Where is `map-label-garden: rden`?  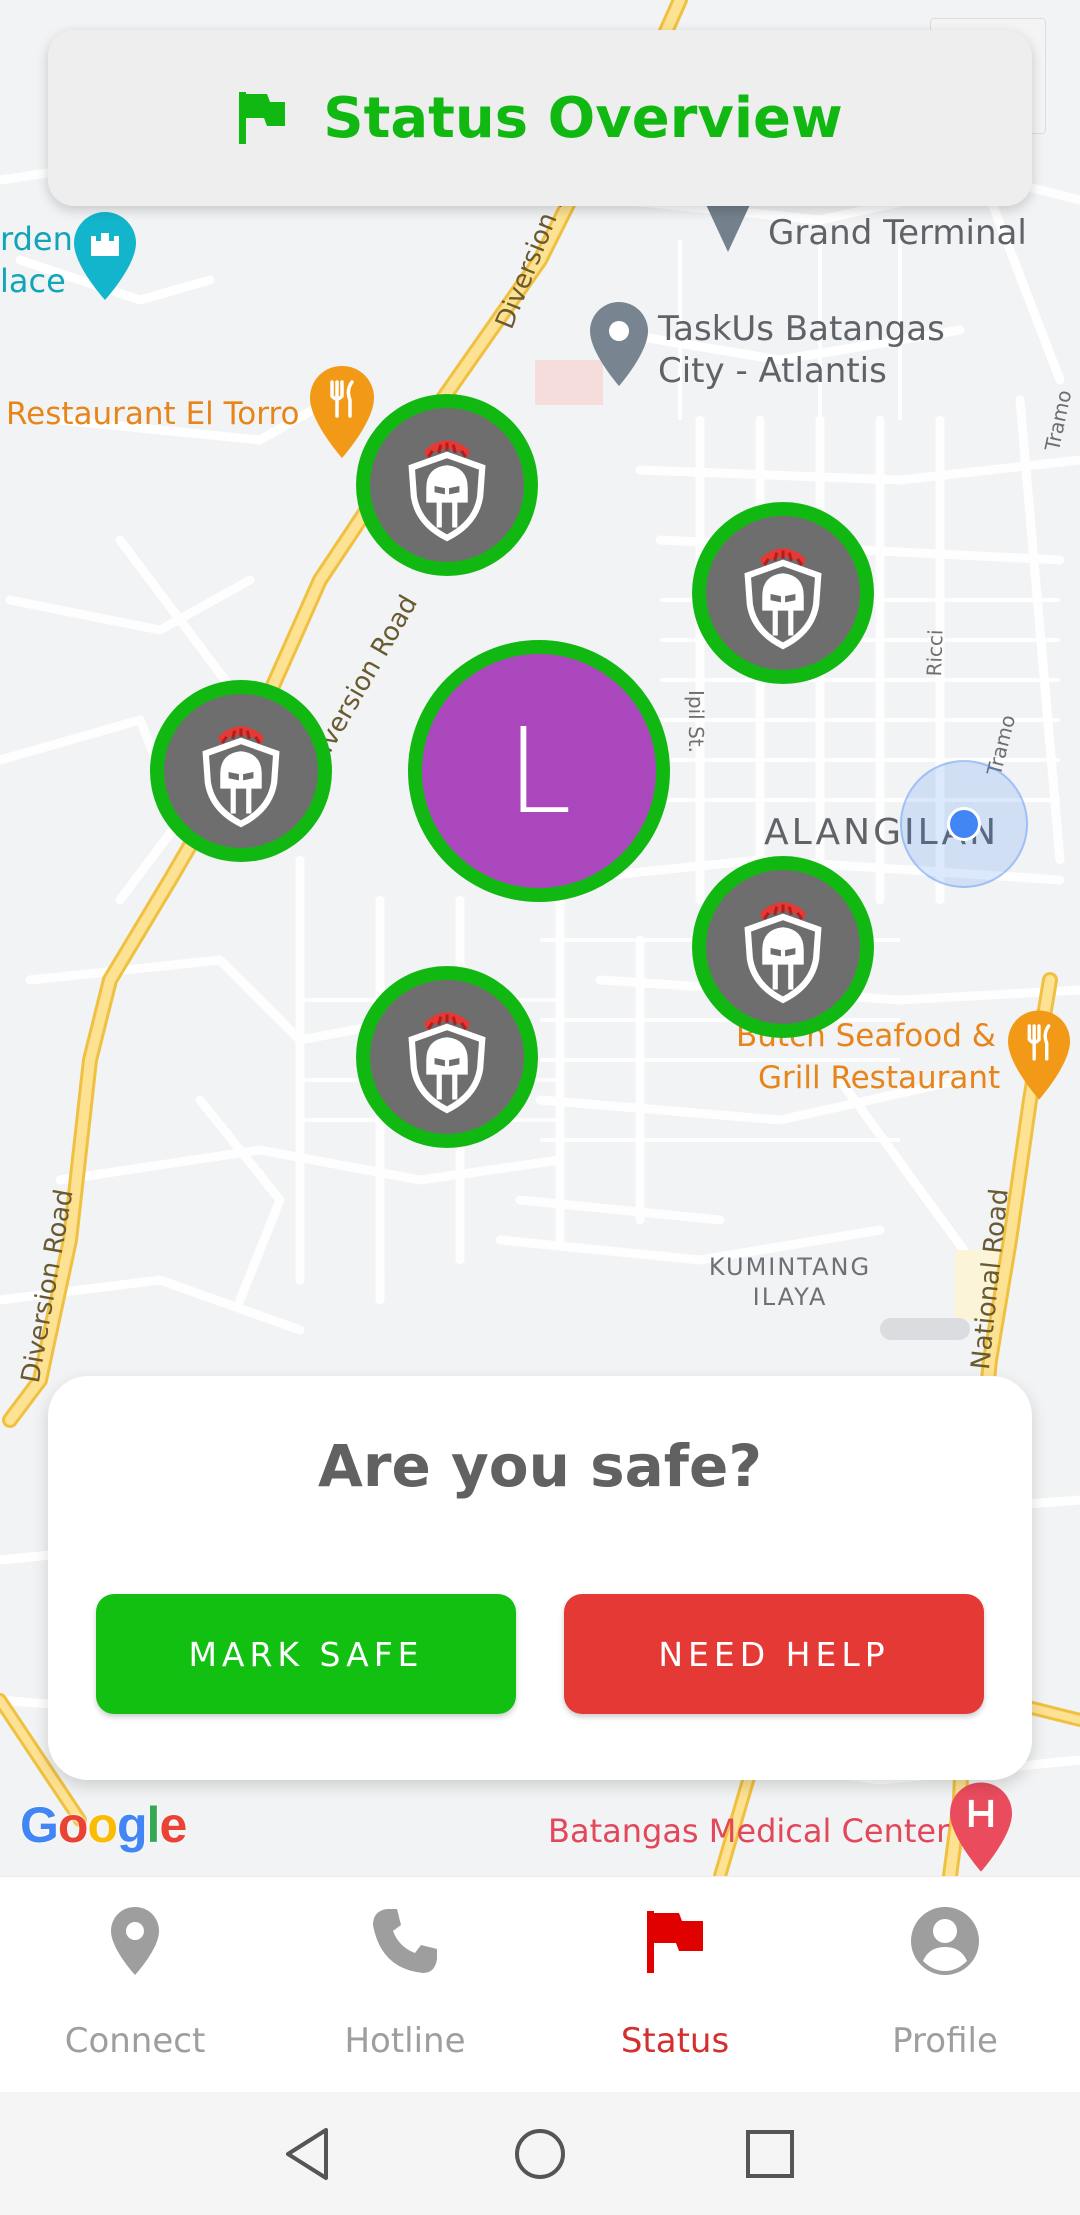 map-label-garden: rden is located at coordinates (36, 239).